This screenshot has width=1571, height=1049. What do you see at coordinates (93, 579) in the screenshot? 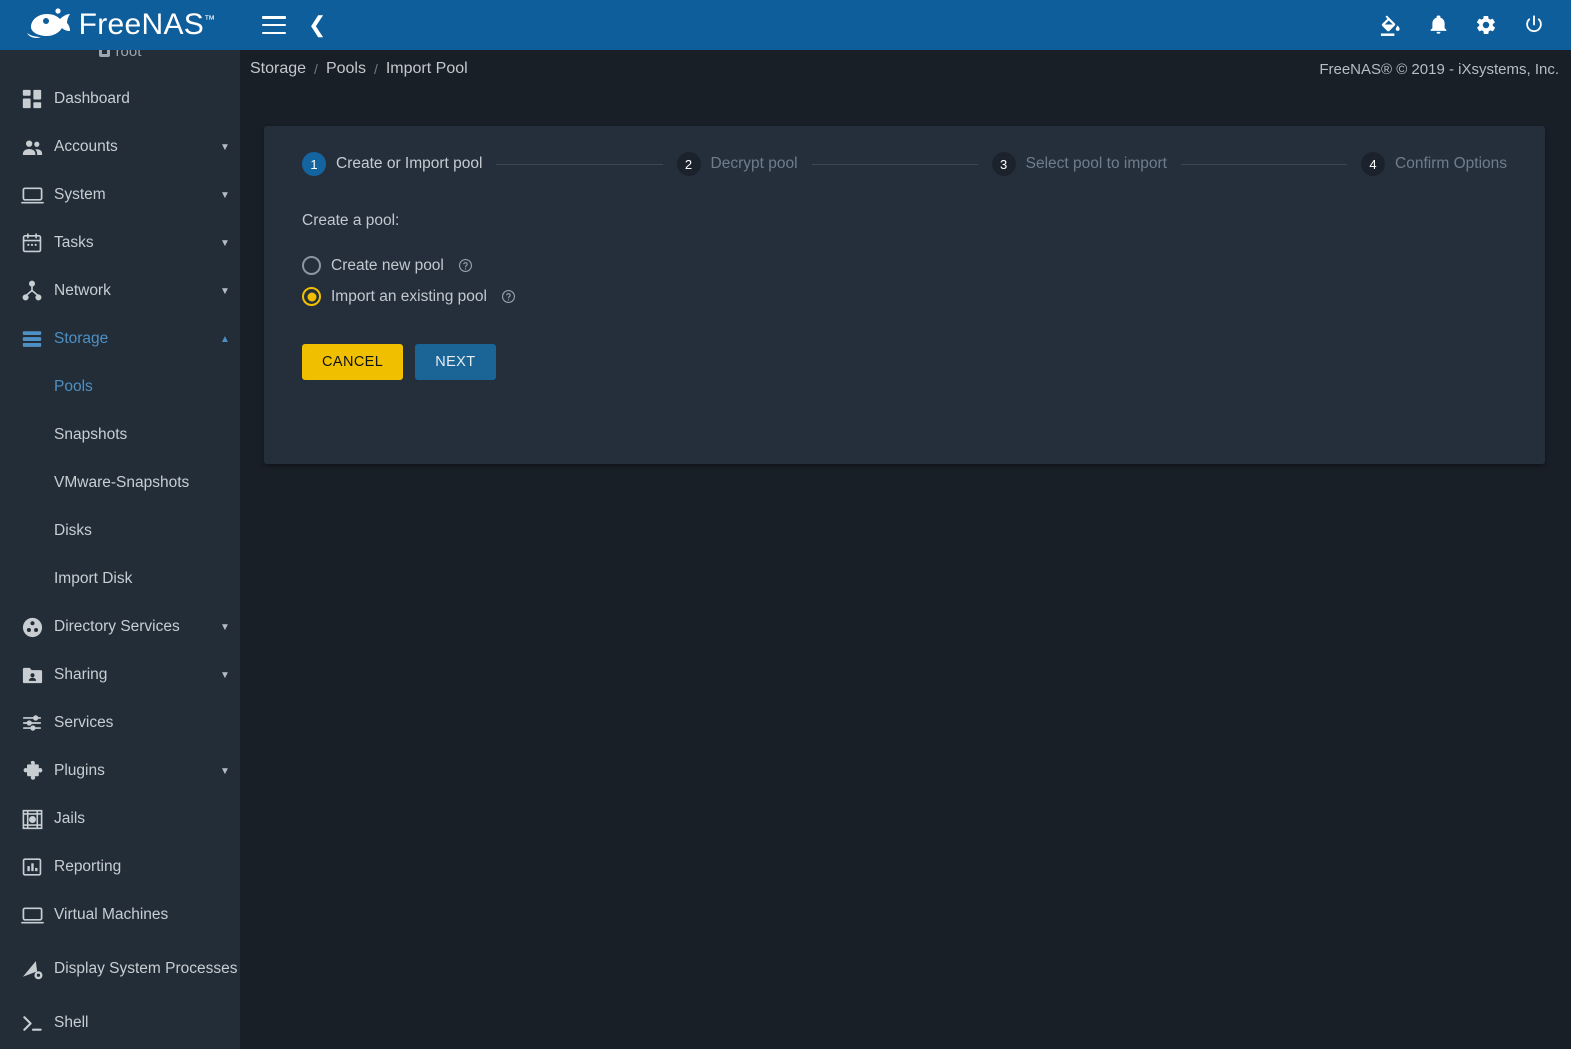
I see `sidebar-item-label: Import Disk` at bounding box center [93, 579].